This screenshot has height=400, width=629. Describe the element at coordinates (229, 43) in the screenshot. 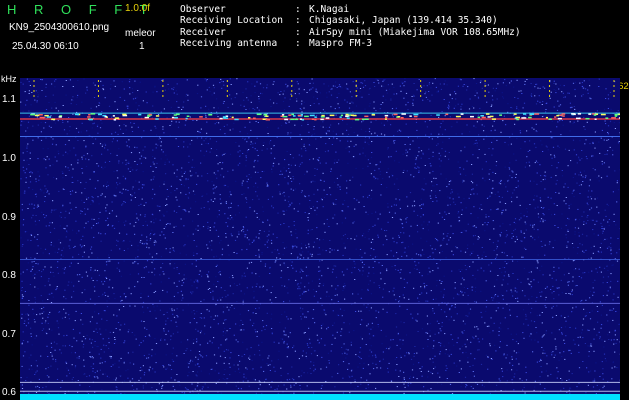

I see `info-label: Receiving antenna` at that location.